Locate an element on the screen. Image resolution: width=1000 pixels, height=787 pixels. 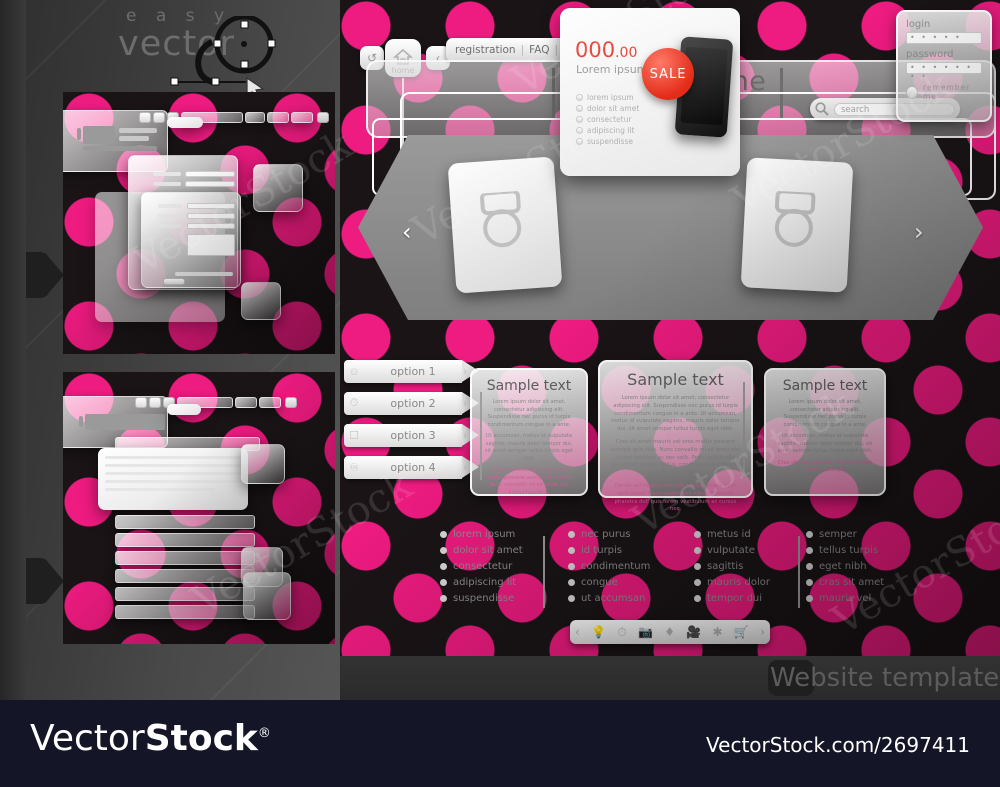
sidebar-item-option-3: ☐ option 3 › is located at coordinates (411, 435).